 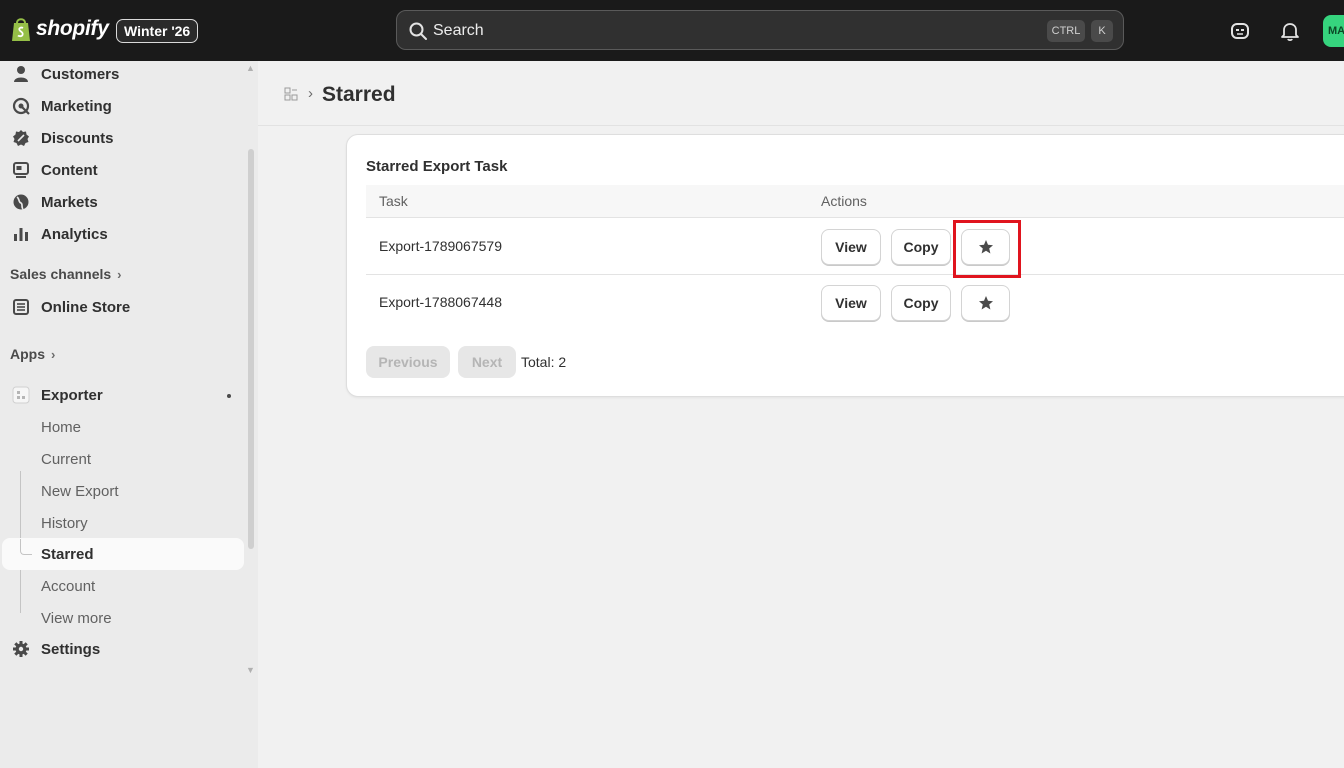 I want to click on sidebar-subitem-label: History, so click(x=64, y=523).